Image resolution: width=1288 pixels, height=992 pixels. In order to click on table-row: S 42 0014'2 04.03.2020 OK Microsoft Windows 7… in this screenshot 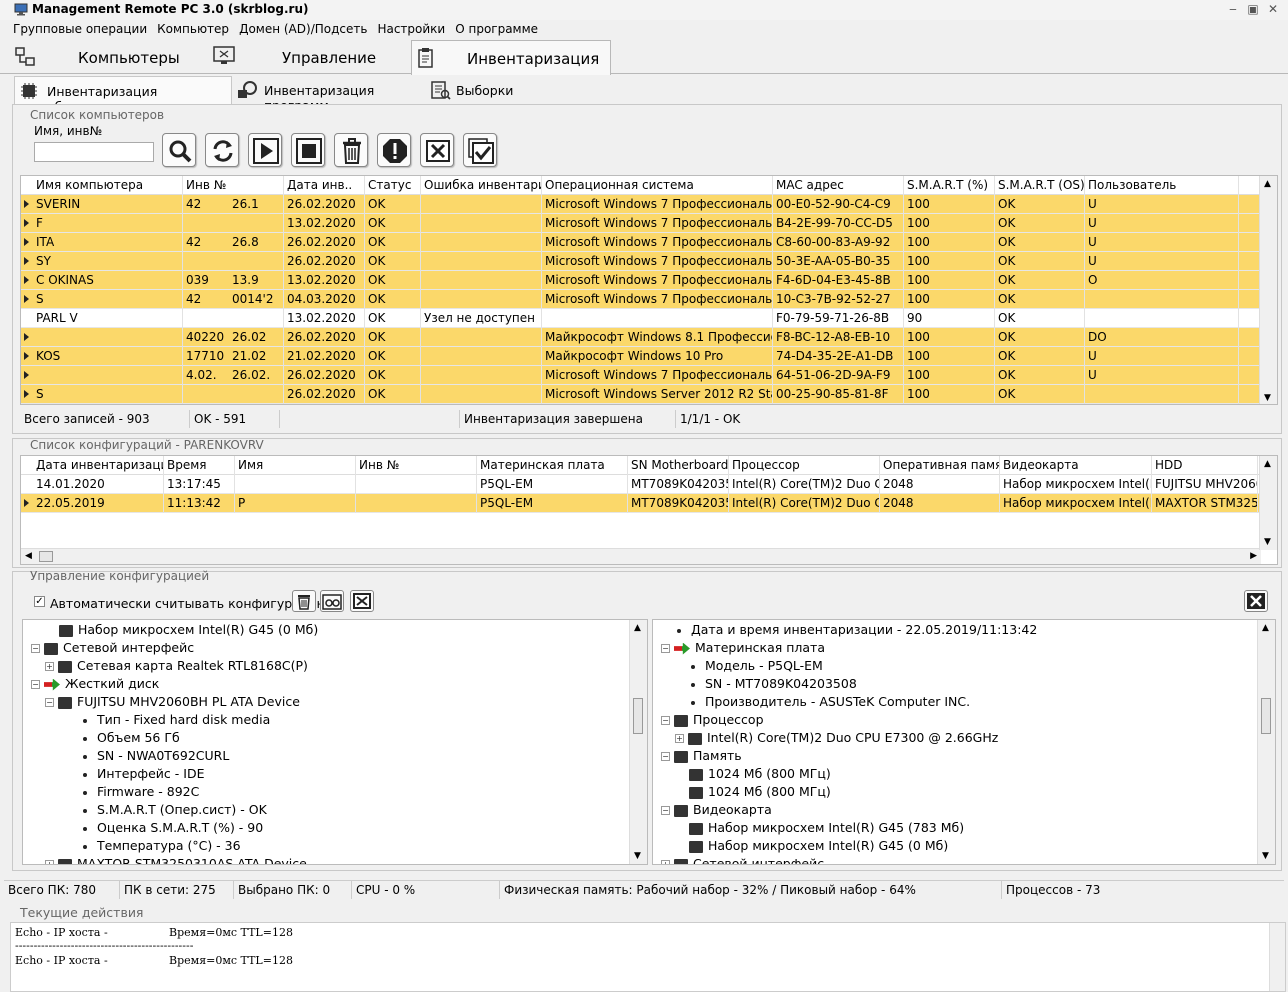, I will do `click(649, 299)`.